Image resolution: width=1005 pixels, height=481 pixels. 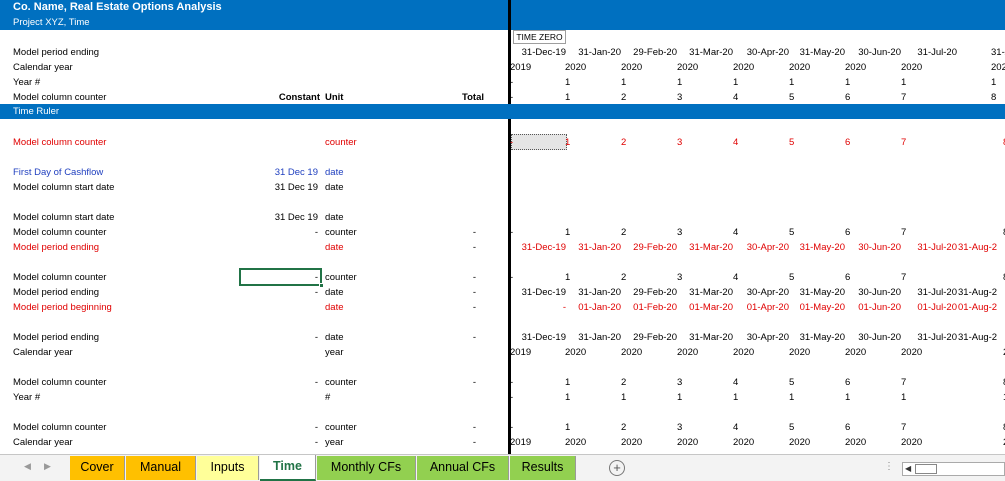 I want to click on unit-cell: #, so click(x=328, y=397).